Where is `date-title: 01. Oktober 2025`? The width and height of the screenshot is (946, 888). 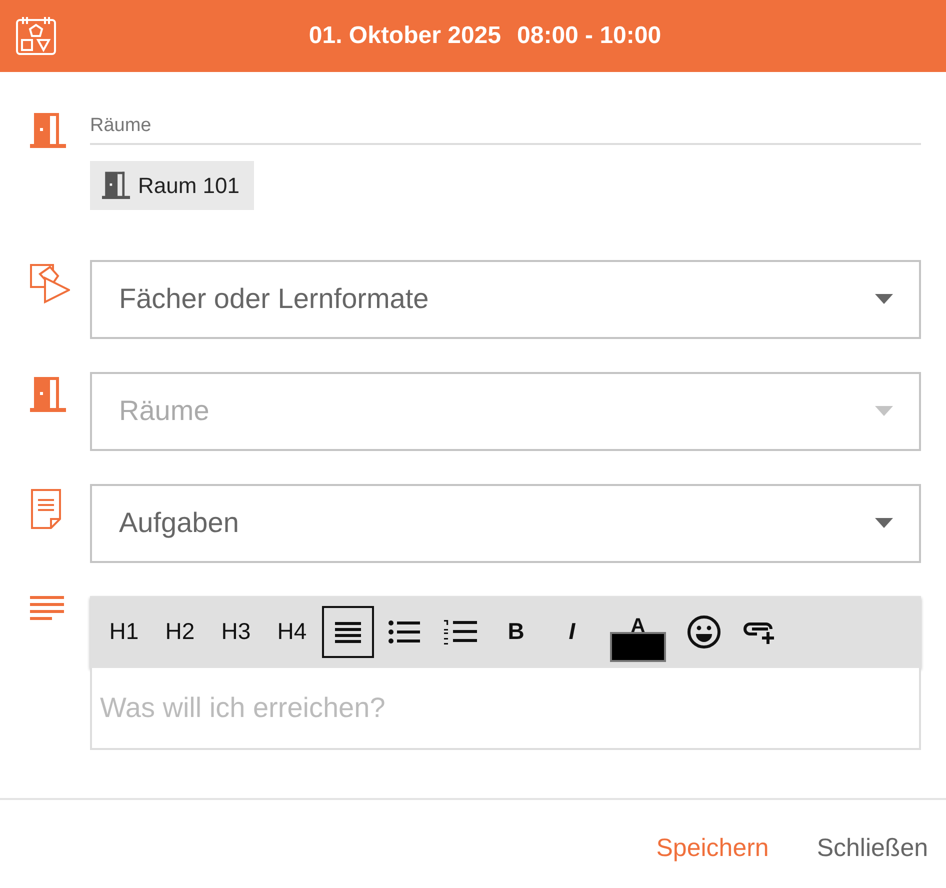
date-title: 01. Oktober 2025 is located at coordinates (404, 36).